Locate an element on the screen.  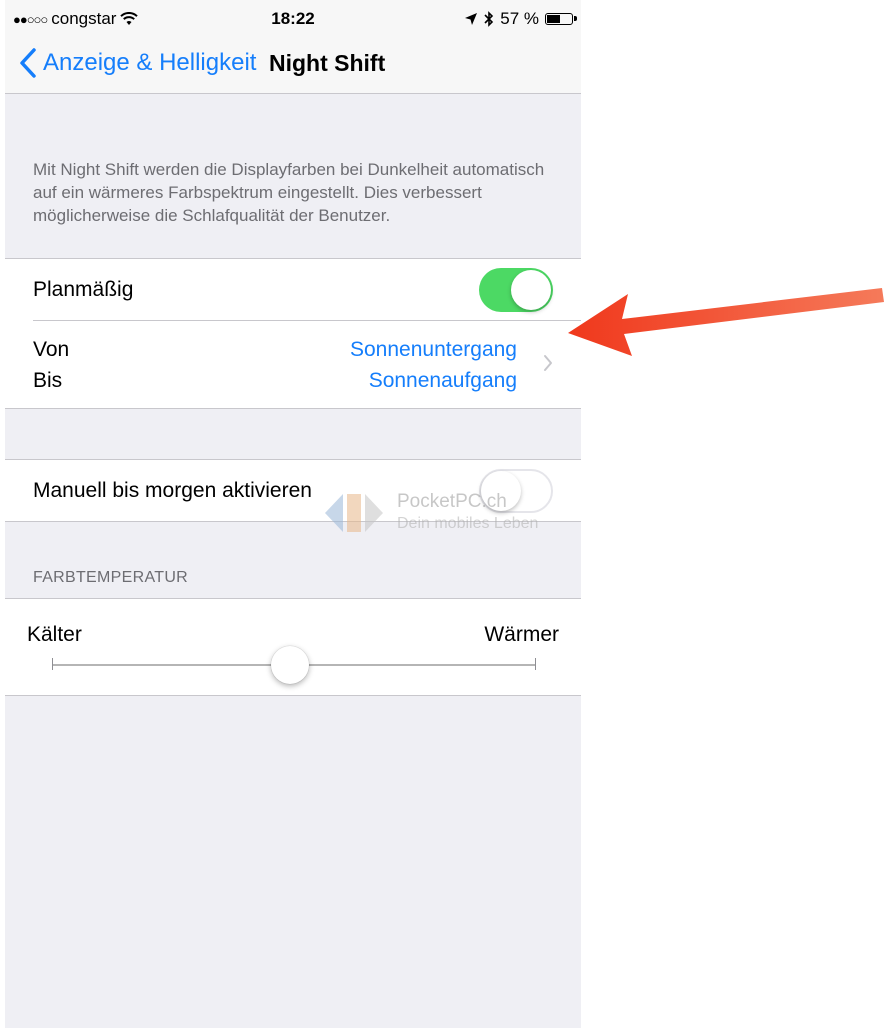
scheduled-label: Planmäßig is located at coordinates (83, 289).